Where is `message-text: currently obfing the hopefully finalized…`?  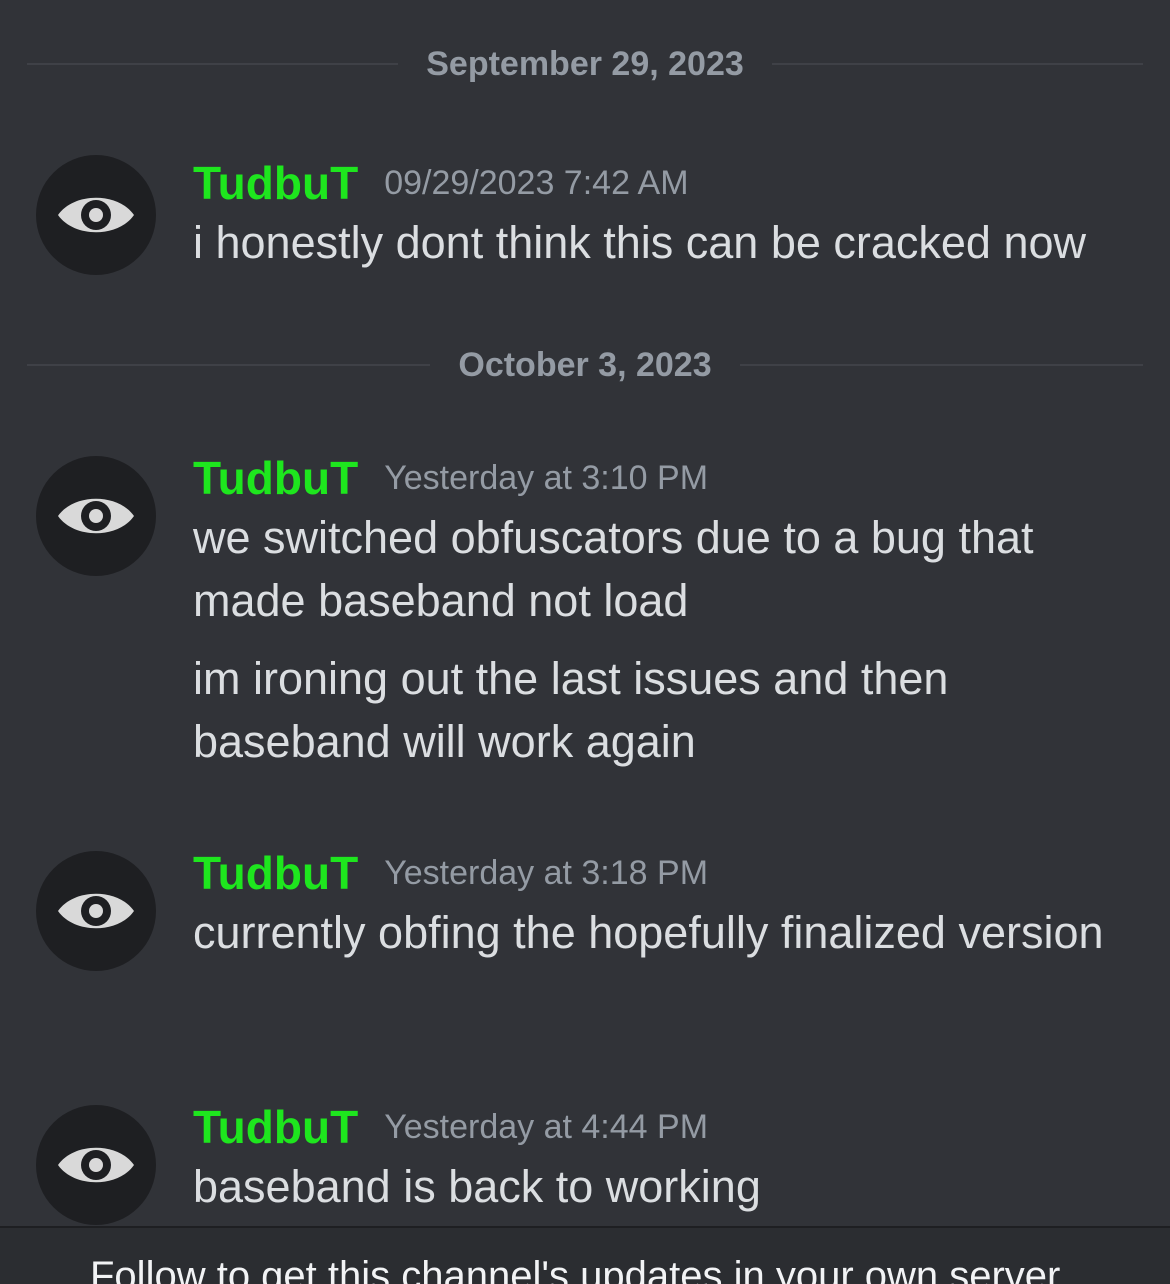 message-text: currently obfing the hopefully finalized… is located at coordinates (648, 932).